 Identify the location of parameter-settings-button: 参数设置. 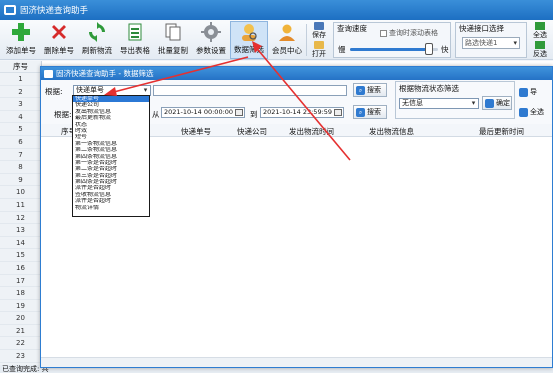
(211, 40).